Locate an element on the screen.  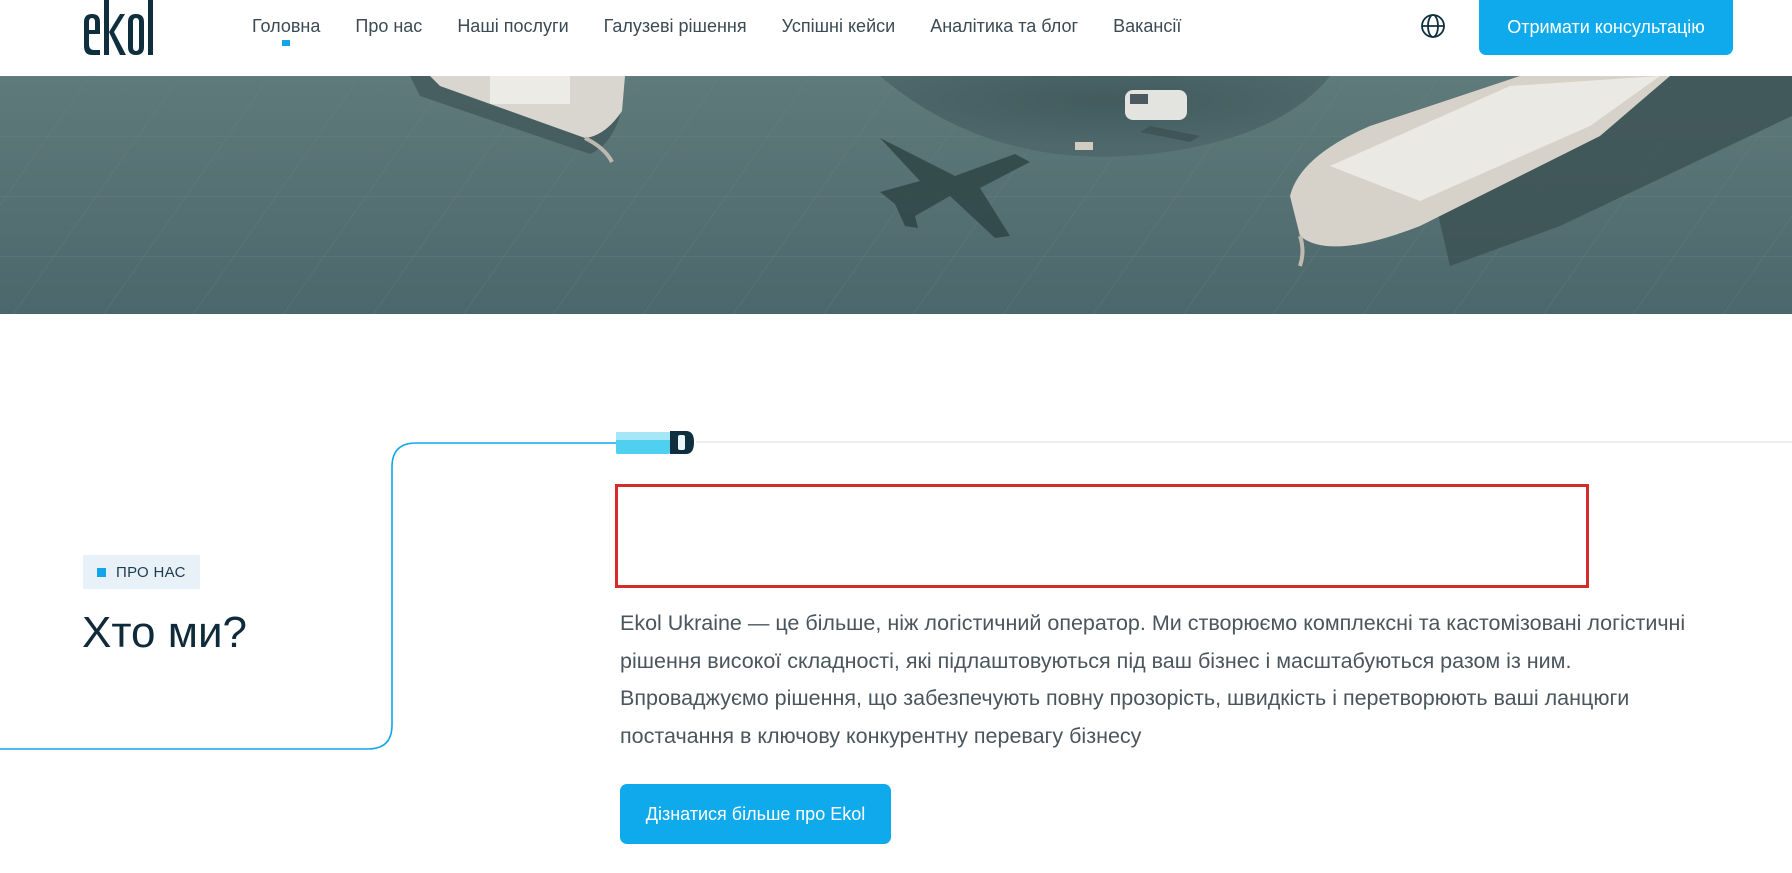
nav-vacancies: Вакансії is located at coordinates (1147, 26).